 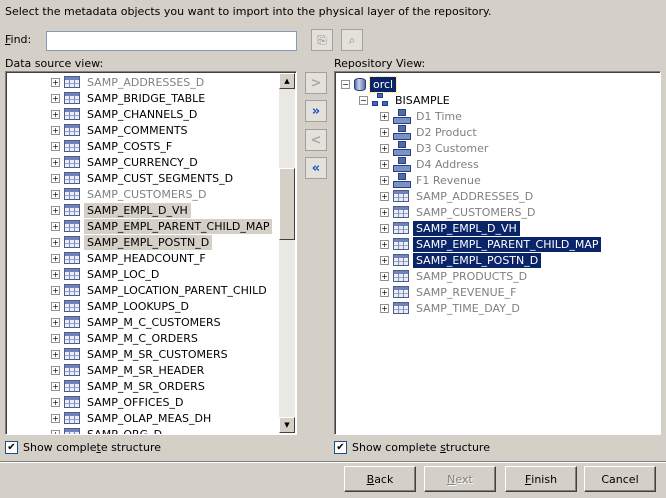 I want to click on repo-item: + SAMP_REVENUE_F, so click(x=449, y=292).